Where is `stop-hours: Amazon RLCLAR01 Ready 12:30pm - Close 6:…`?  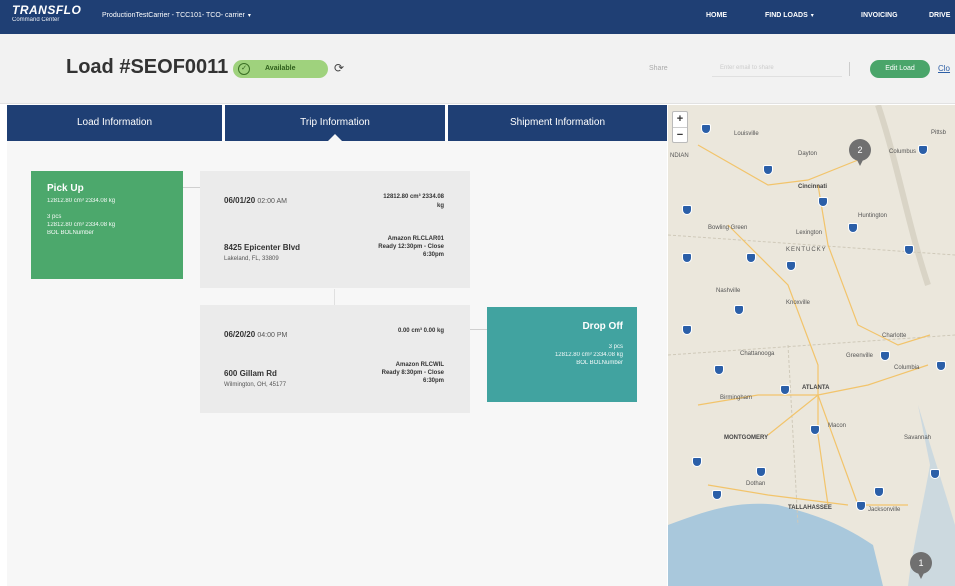 stop-hours: Amazon RLCLAR01 Ready 12:30pm - Close 6:… is located at coordinates (389, 247).